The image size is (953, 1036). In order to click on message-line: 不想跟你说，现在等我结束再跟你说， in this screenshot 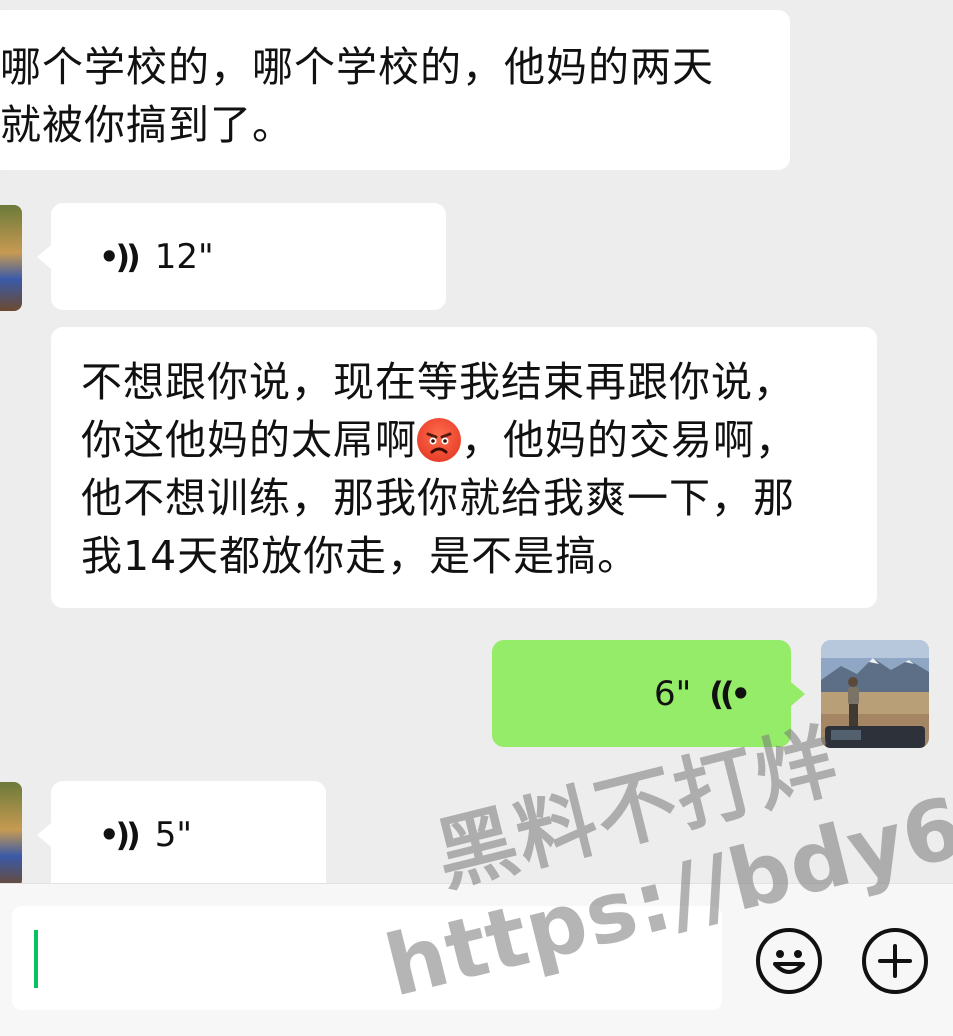, I will do `click(438, 382)`.